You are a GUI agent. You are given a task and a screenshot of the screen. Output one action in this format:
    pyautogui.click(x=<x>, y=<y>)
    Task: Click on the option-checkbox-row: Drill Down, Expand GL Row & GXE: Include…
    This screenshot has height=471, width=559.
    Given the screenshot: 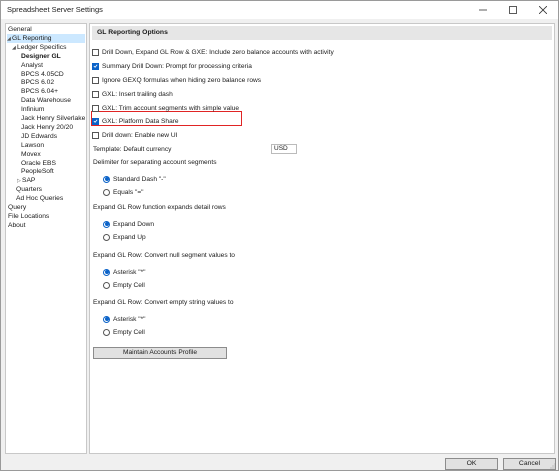 What is the action you would take?
    pyautogui.click(x=213, y=52)
    